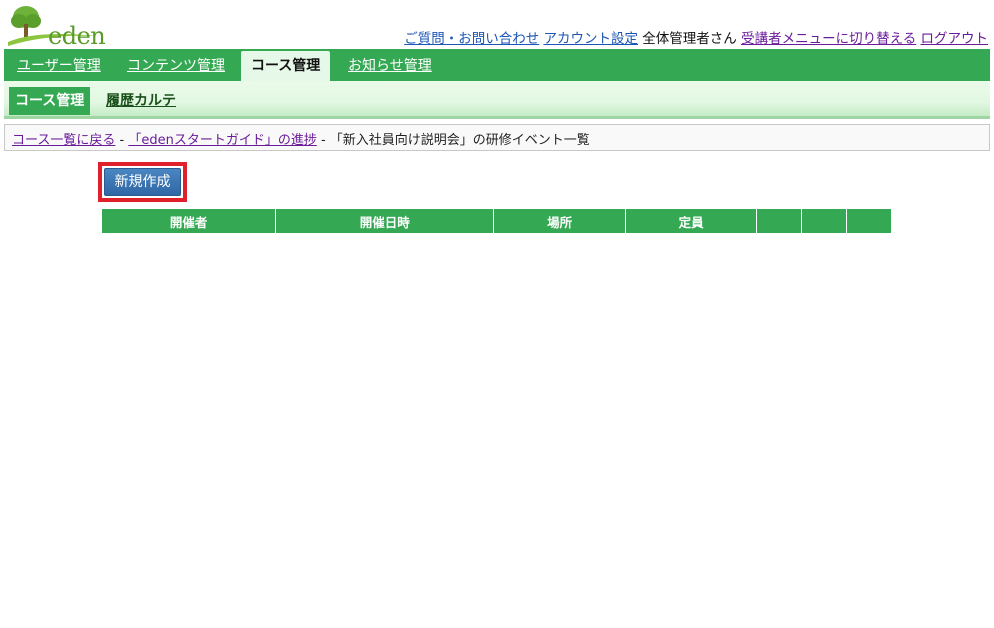  Describe the element at coordinates (497, 65) in the screenshot. I see `main-nav: ユーザー管理 コンテンツ管理 コース管理 お知らせ管理` at that location.